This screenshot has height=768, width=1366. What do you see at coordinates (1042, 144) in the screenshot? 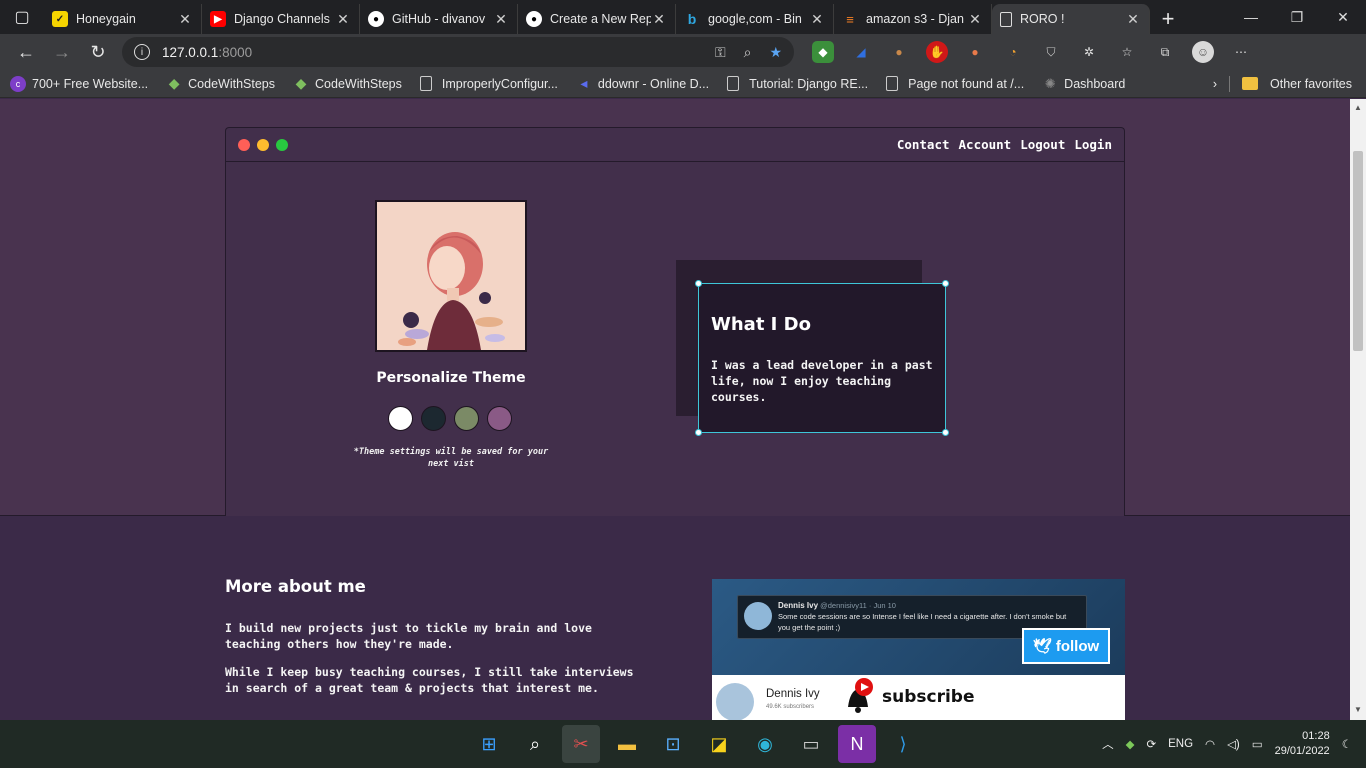
I see `nav-logout: Logout` at bounding box center [1042, 144].